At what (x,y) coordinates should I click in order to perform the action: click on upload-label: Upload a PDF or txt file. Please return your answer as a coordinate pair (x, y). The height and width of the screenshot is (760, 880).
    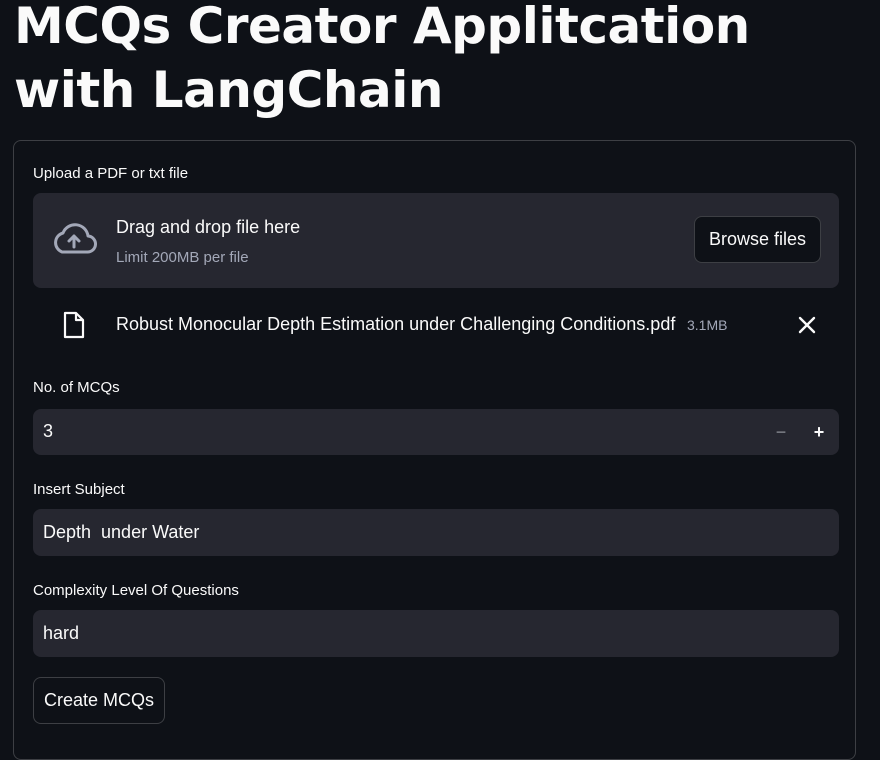
    Looking at the image, I should click on (111, 173).